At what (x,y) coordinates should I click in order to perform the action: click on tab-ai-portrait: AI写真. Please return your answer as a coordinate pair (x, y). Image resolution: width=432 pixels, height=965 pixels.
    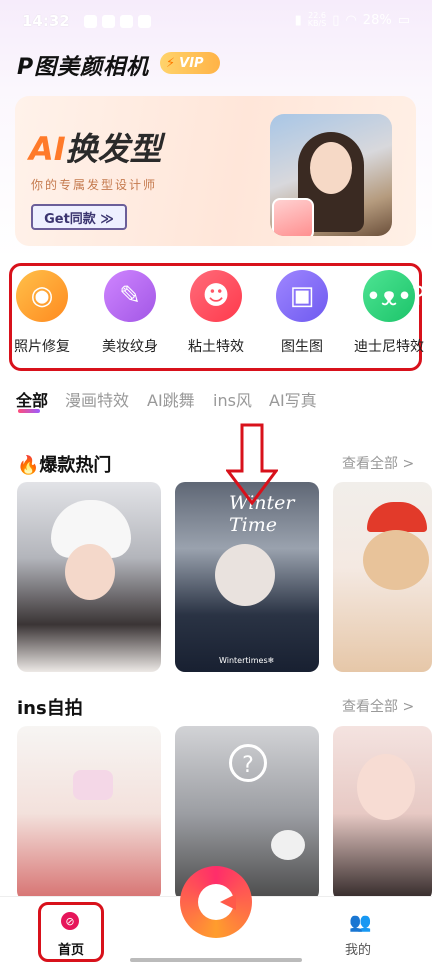
    Looking at the image, I should click on (293, 399).